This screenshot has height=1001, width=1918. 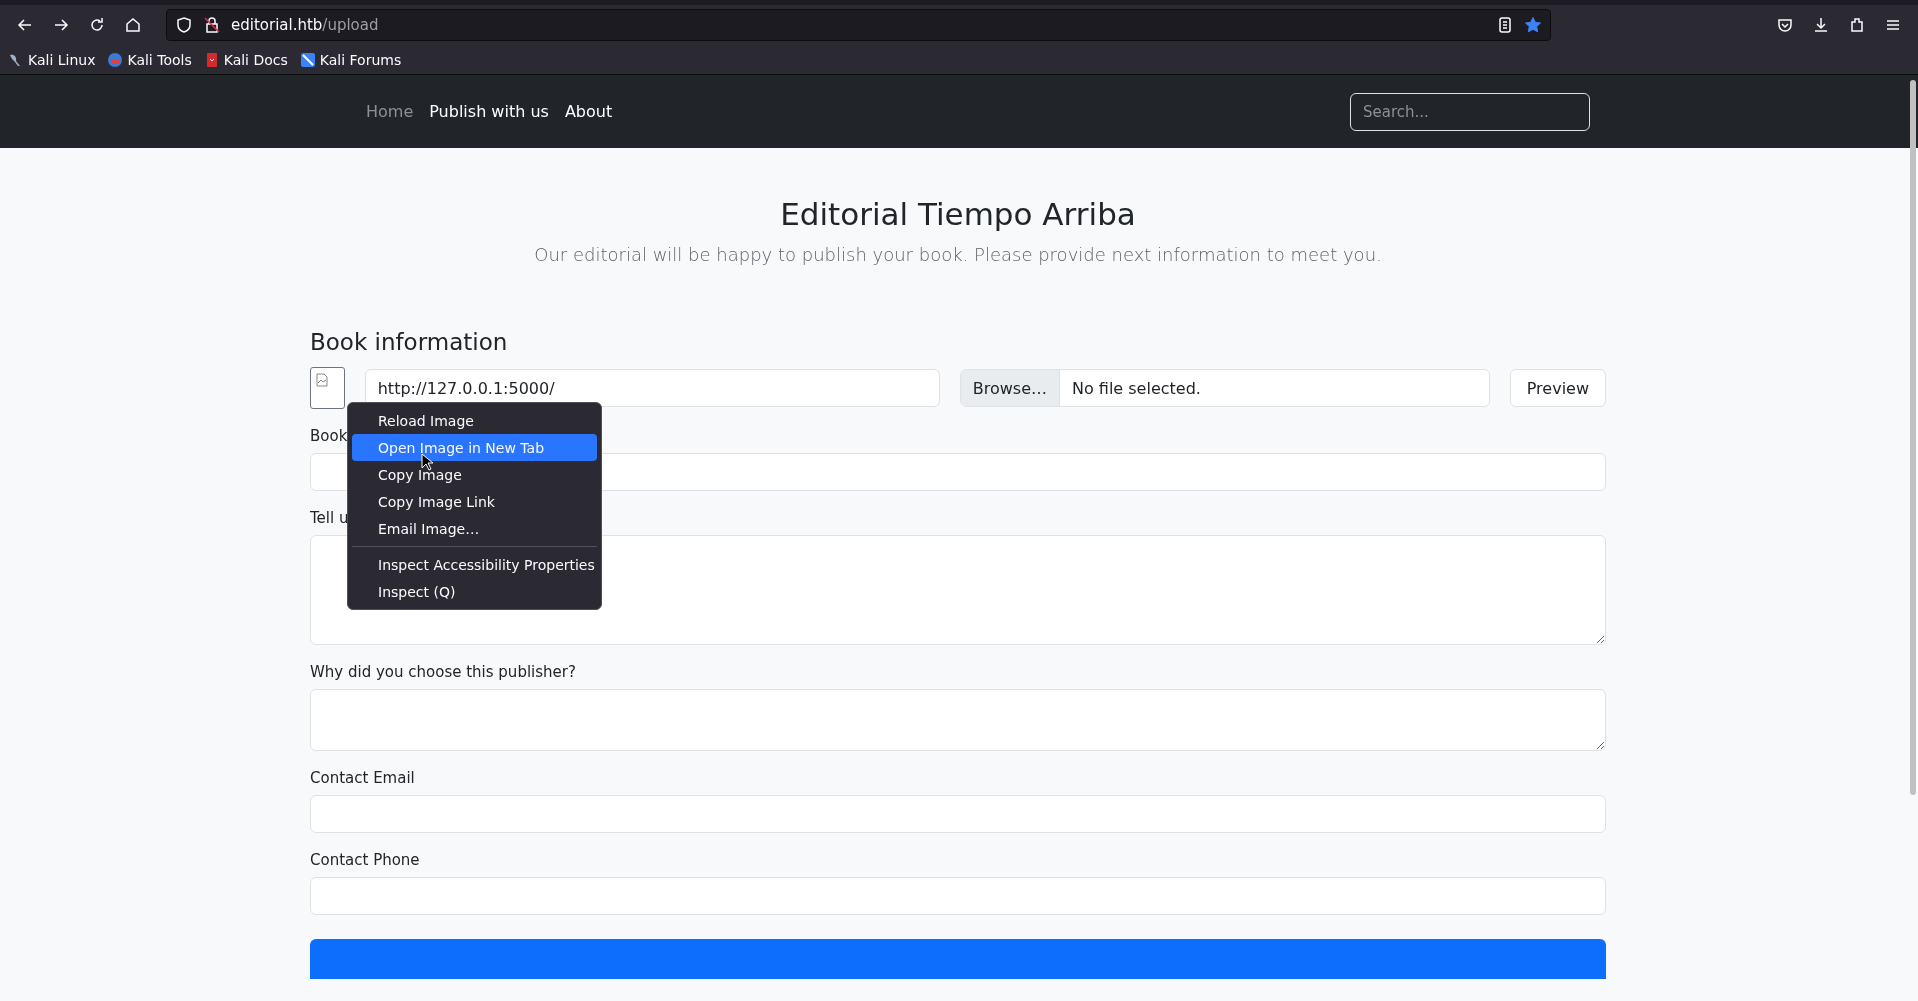 What do you see at coordinates (1136, 388) in the screenshot?
I see `file-status: No file selected.` at bounding box center [1136, 388].